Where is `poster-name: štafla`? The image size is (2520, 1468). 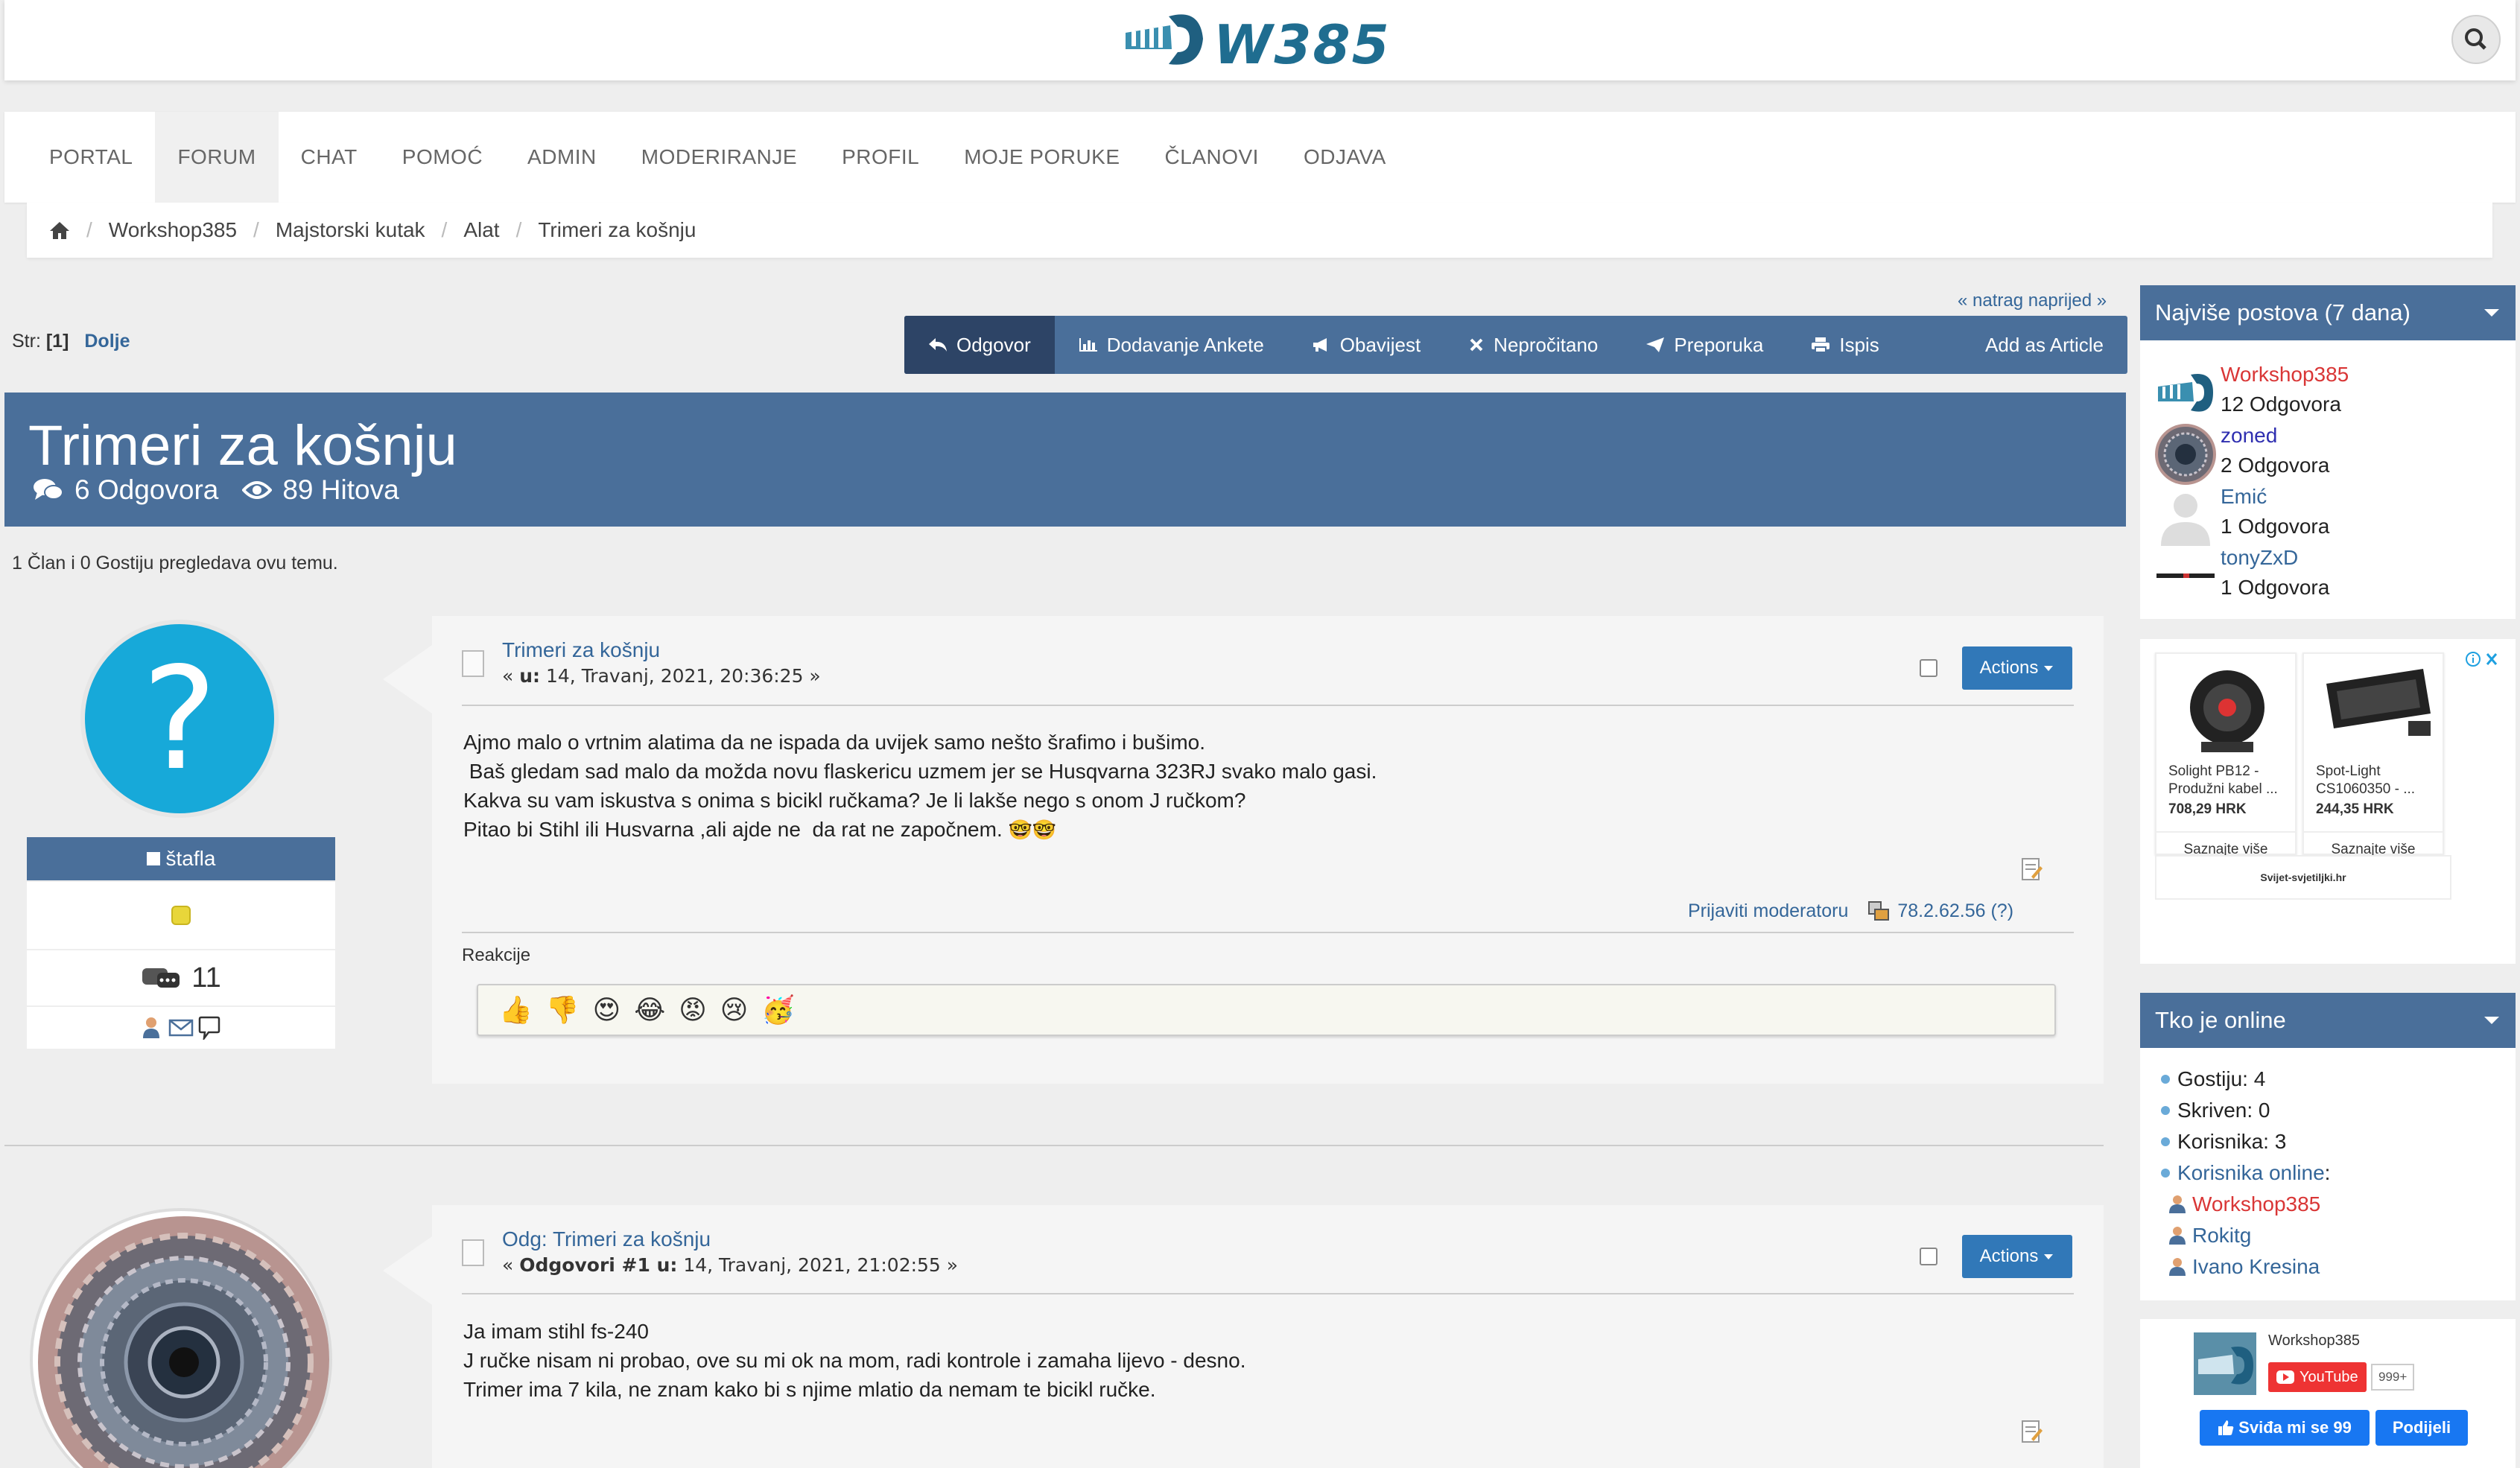
poster-name: štafla is located at coordinates (181, 858).